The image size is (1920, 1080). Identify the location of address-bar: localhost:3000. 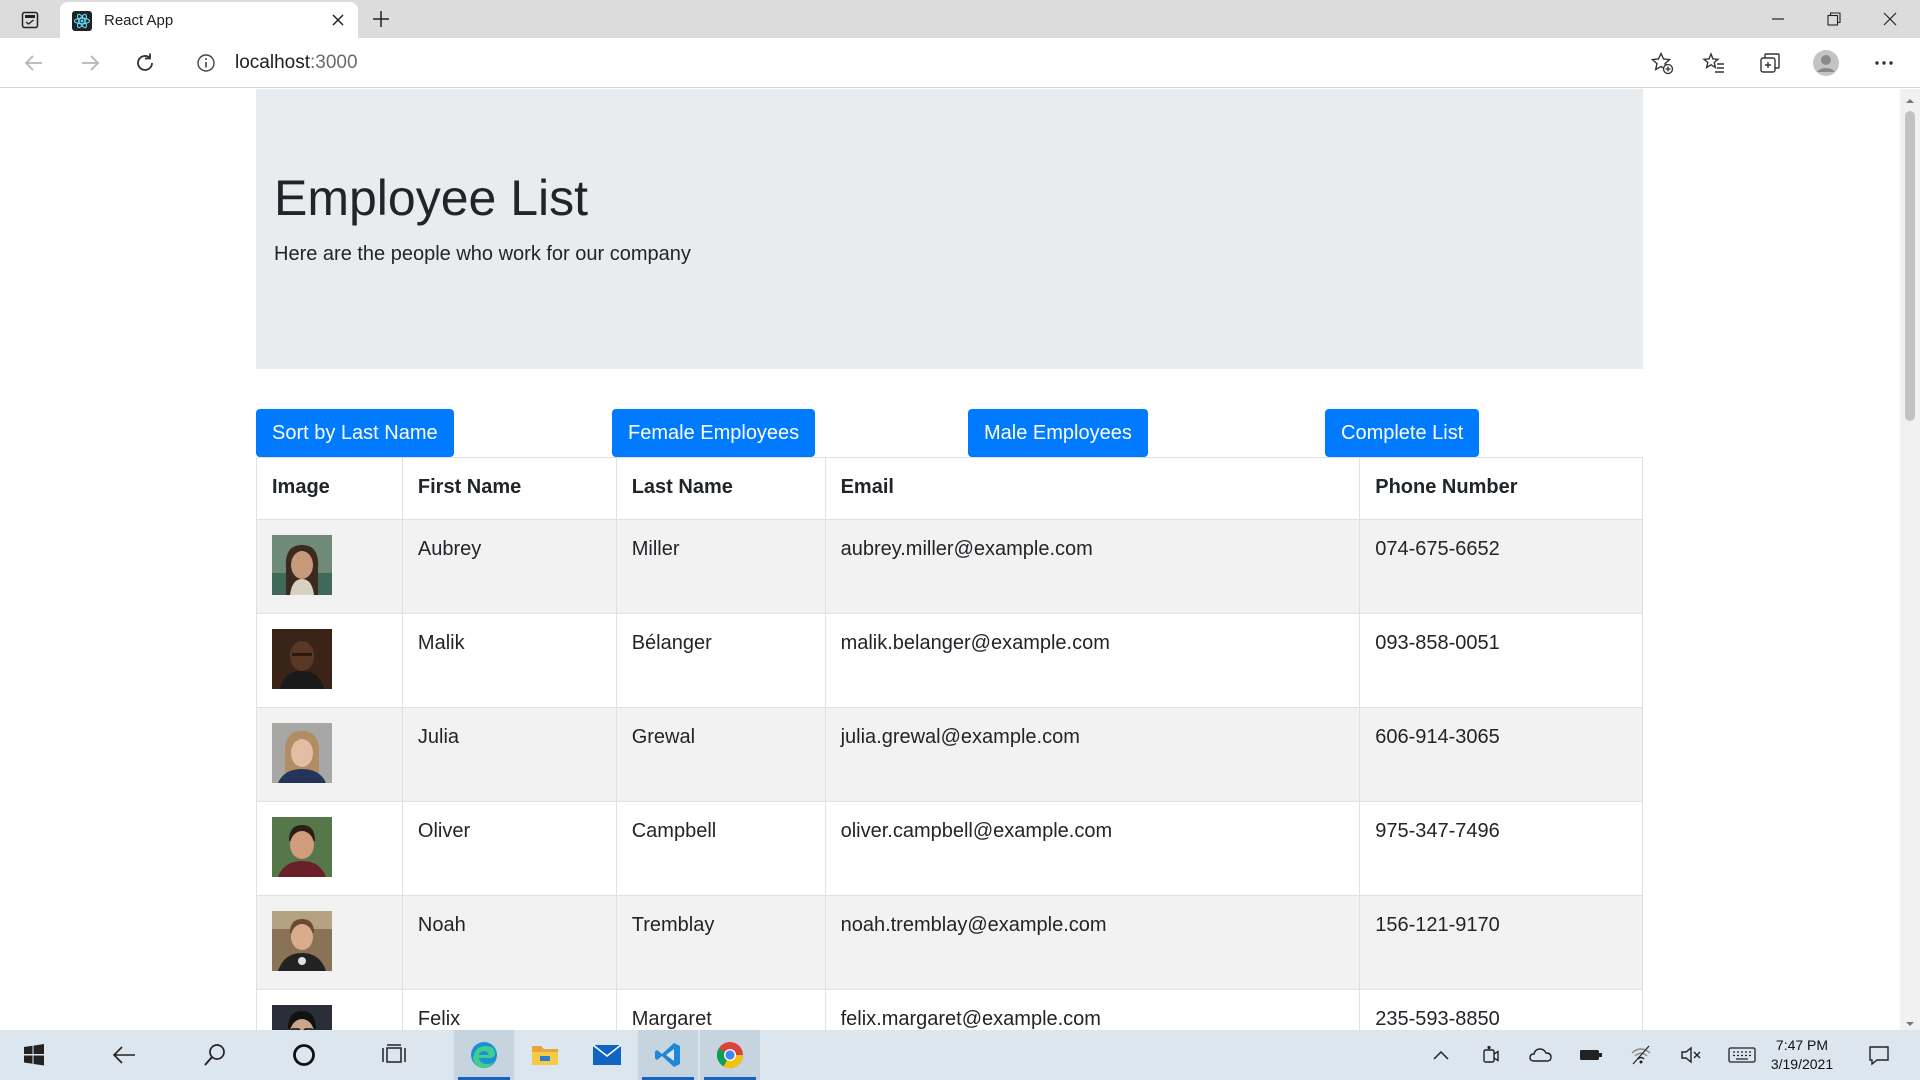
(931, 63).